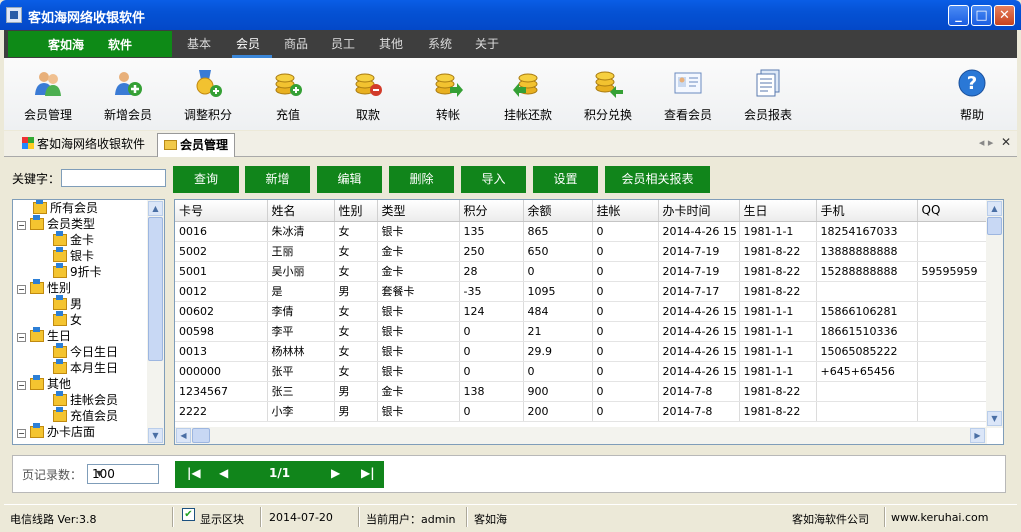  What do you see at coordinates (65, 208) in the screenshot?
I see `tree-node-all: 所有会员` at bounding box center [65, 208].